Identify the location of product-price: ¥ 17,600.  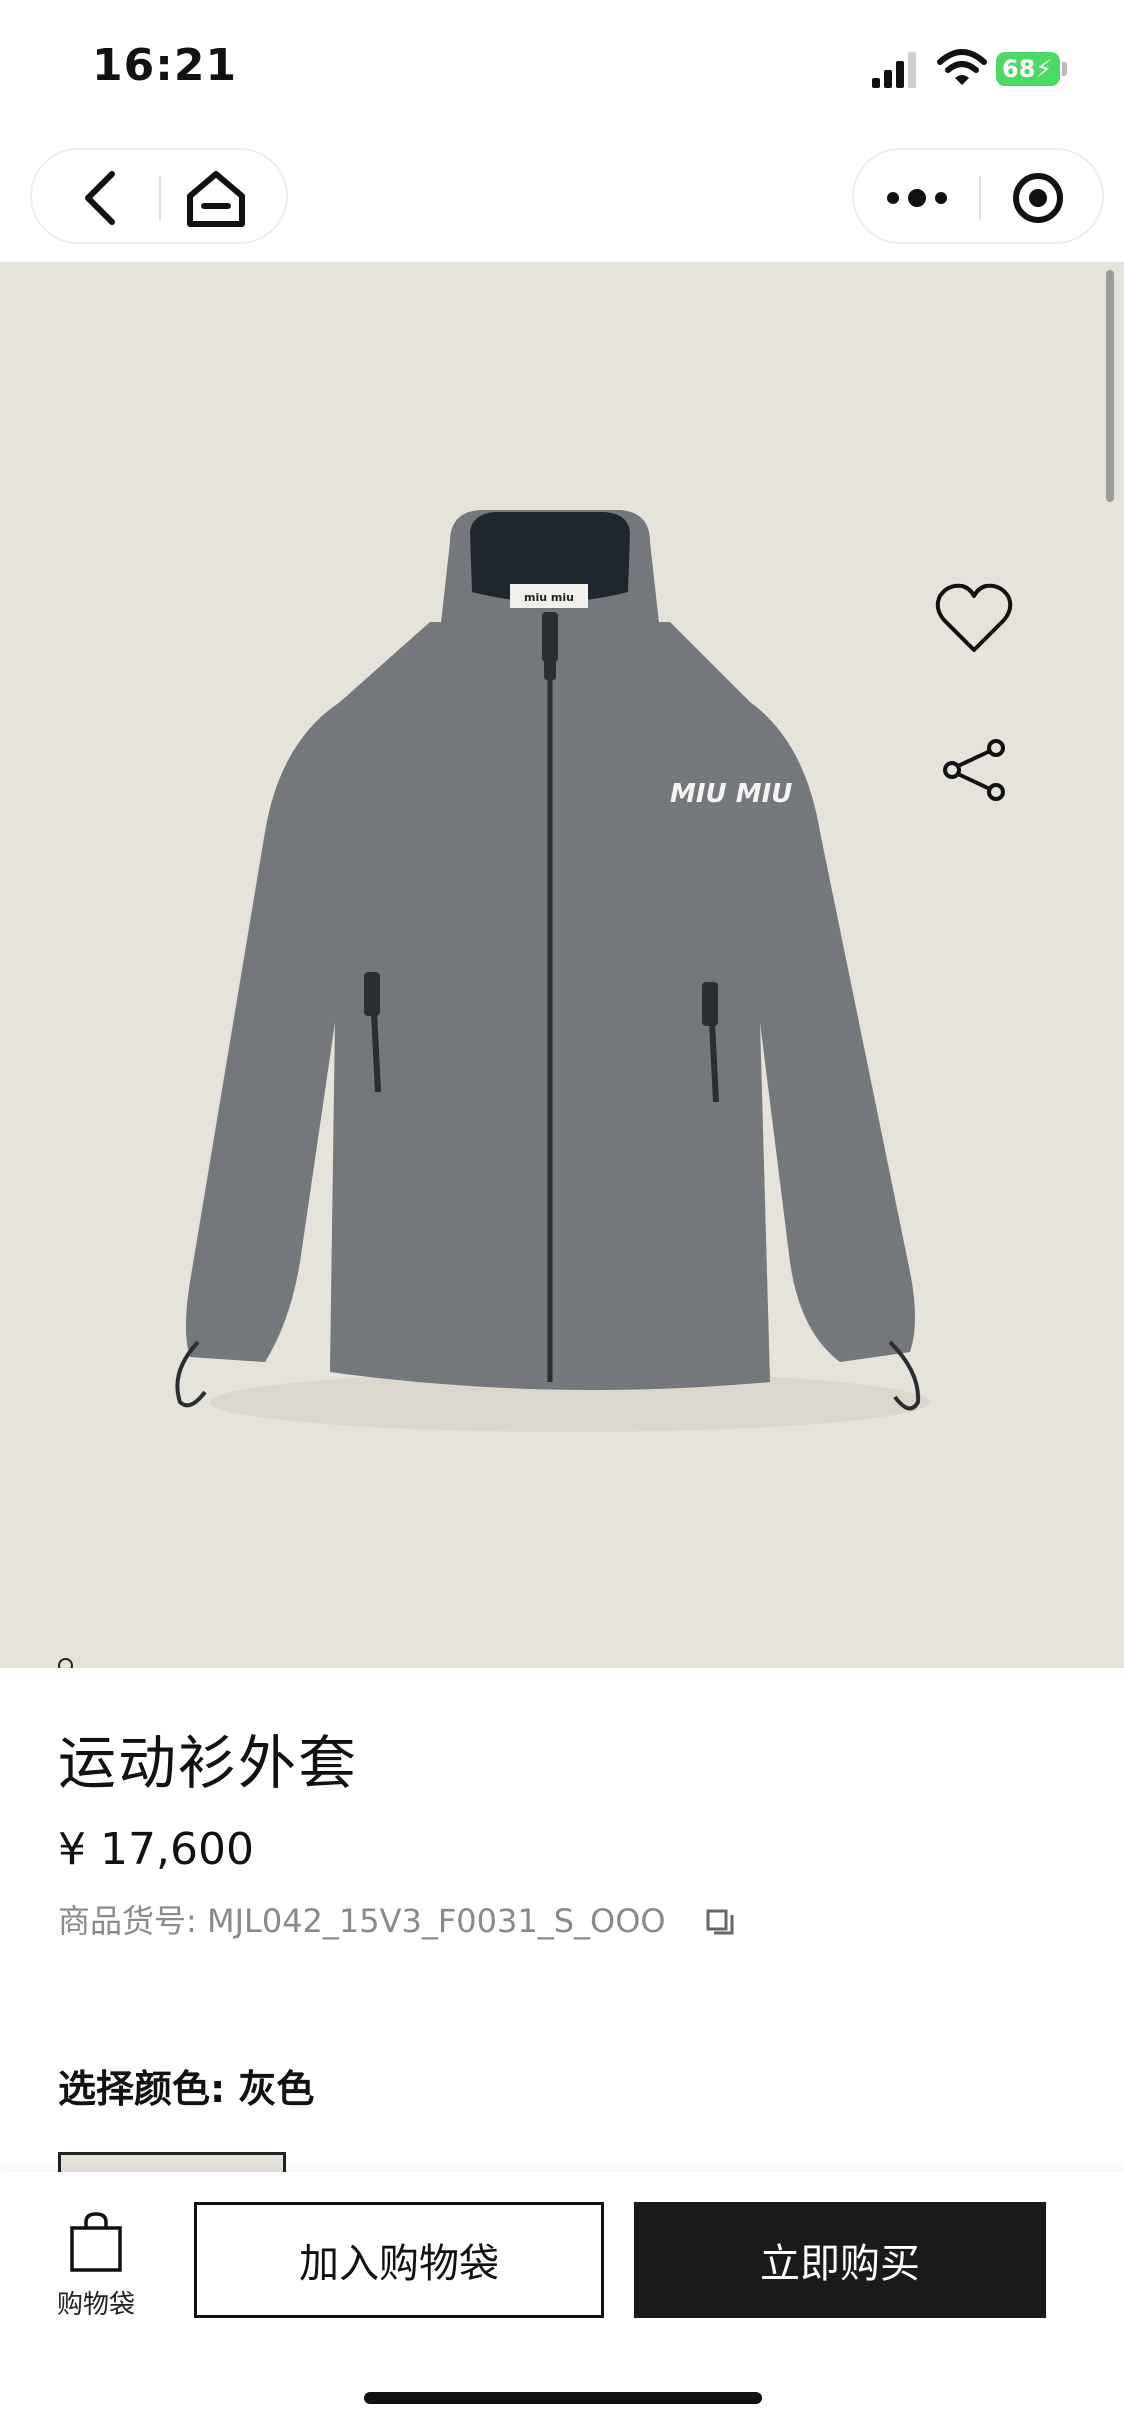
(156, 1849).